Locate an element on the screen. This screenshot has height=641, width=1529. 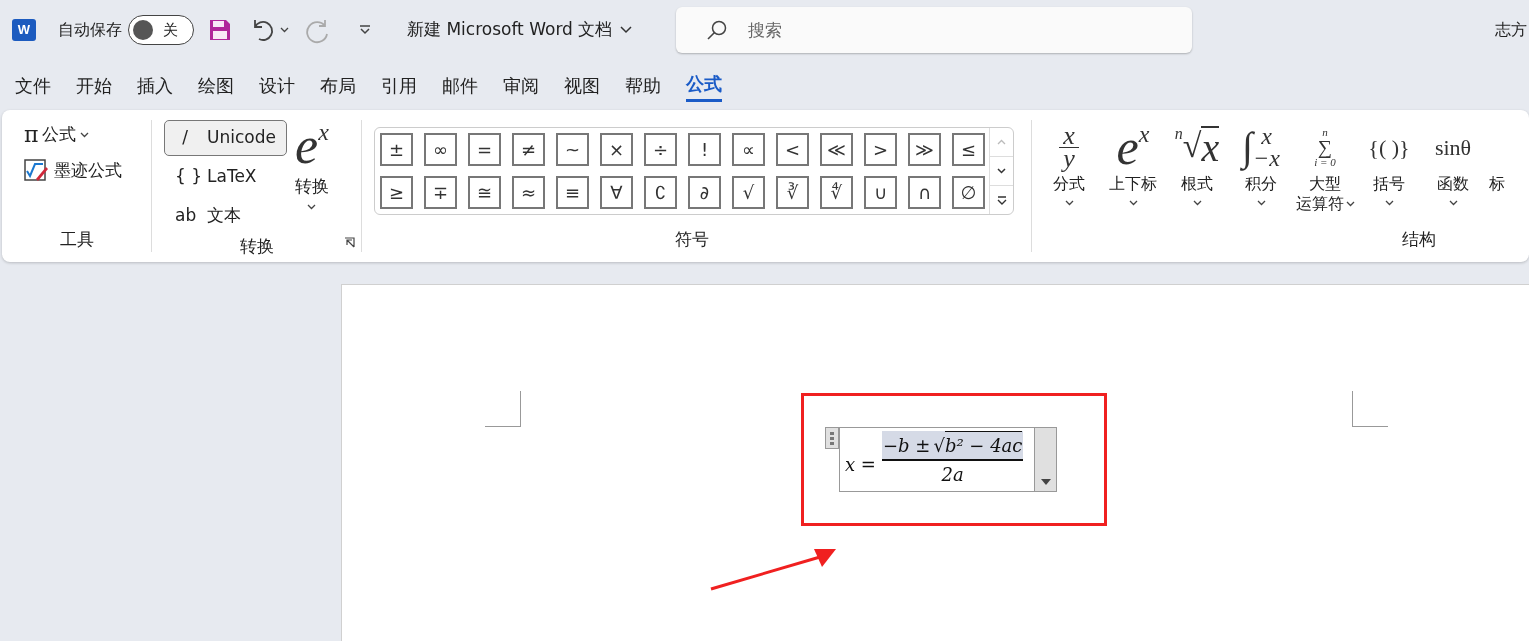
symbol-button: ≤ is located at coordinates (968, 149).